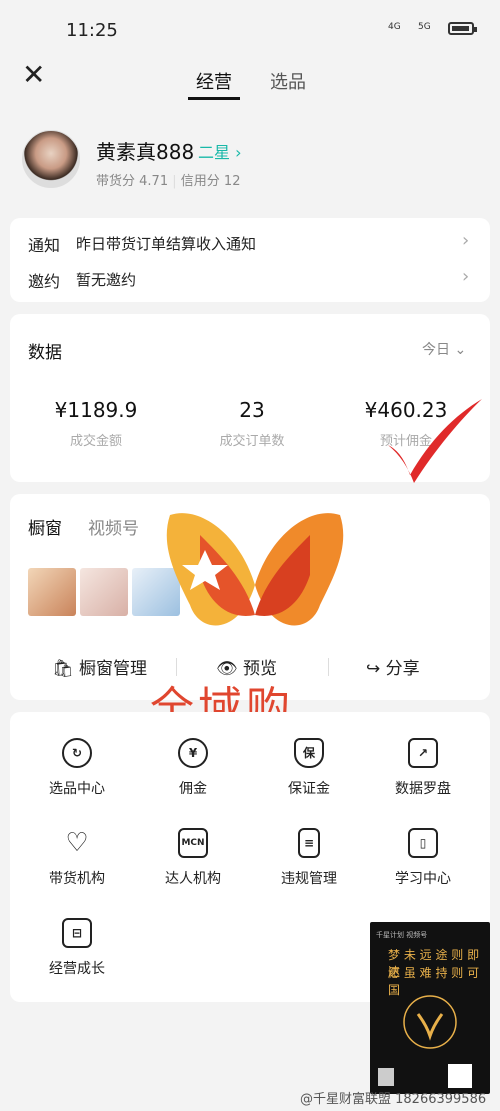 Image resolution: width=500 pixels, height=1111 pixels. I want to click on checkmark-icon, so click(435, 441).